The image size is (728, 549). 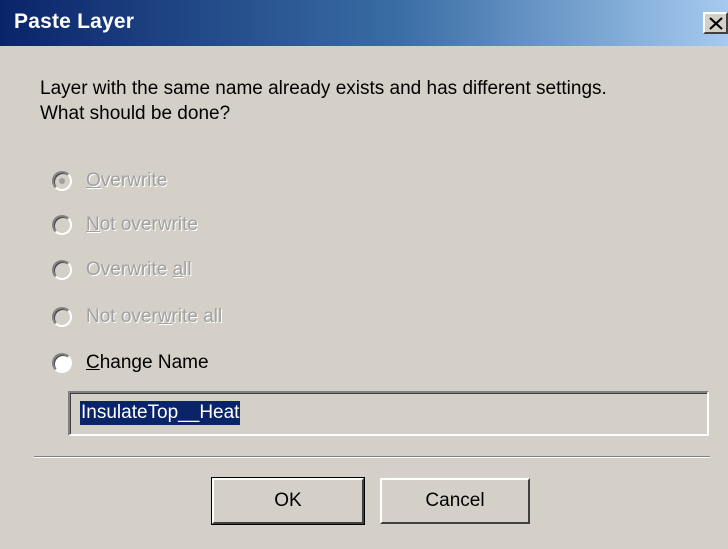 I want to click on divider, so click(x=372, y=457).